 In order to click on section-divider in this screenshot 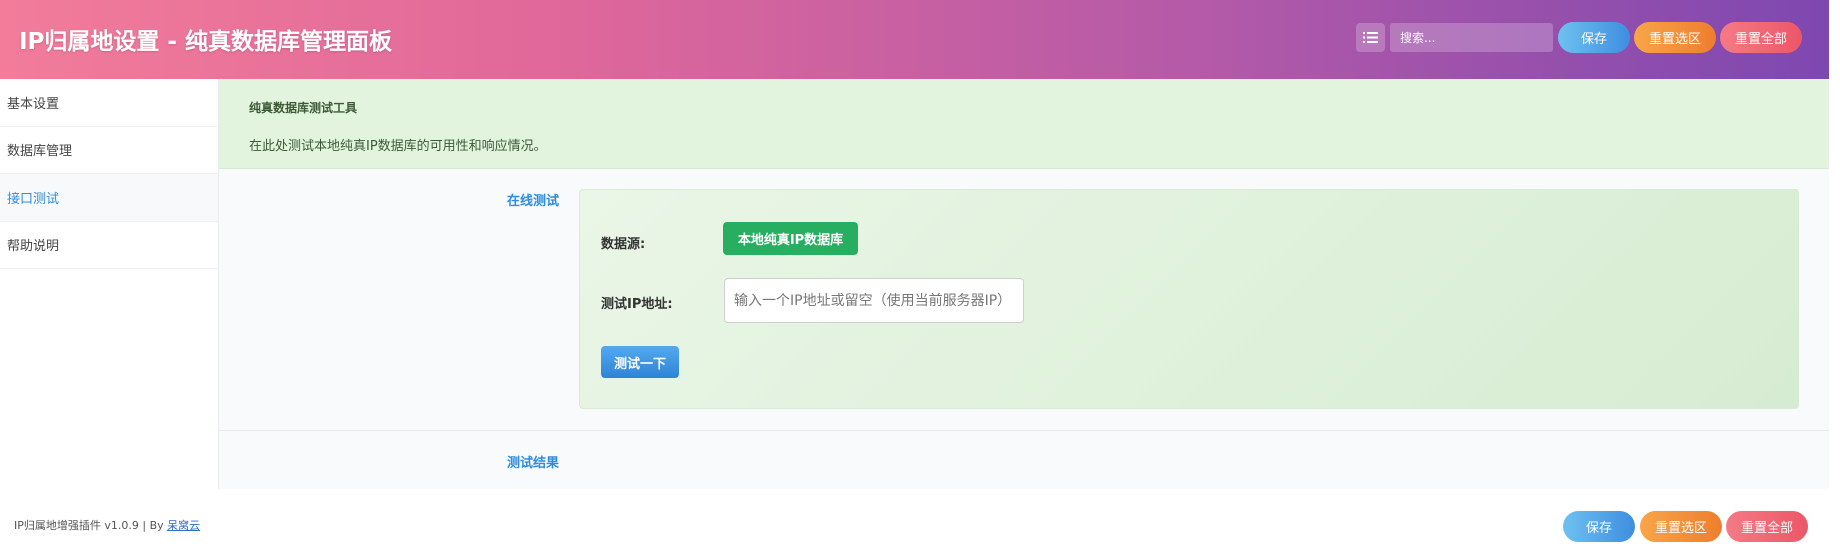, I will do `click(1024, 430)`.